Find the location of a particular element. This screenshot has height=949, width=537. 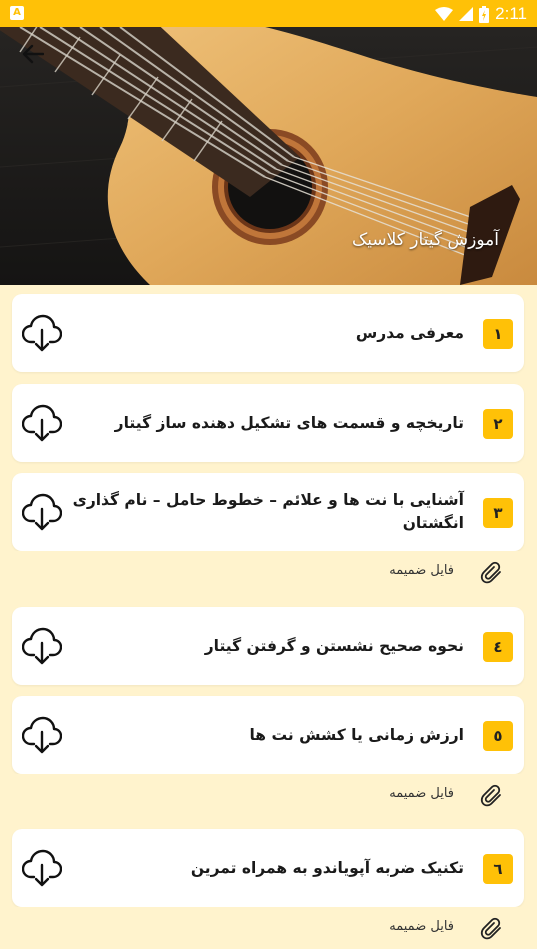

lesson-card: ٥ ارزش زمانی یا کشش نت ها is located at coordinates (268, 735).